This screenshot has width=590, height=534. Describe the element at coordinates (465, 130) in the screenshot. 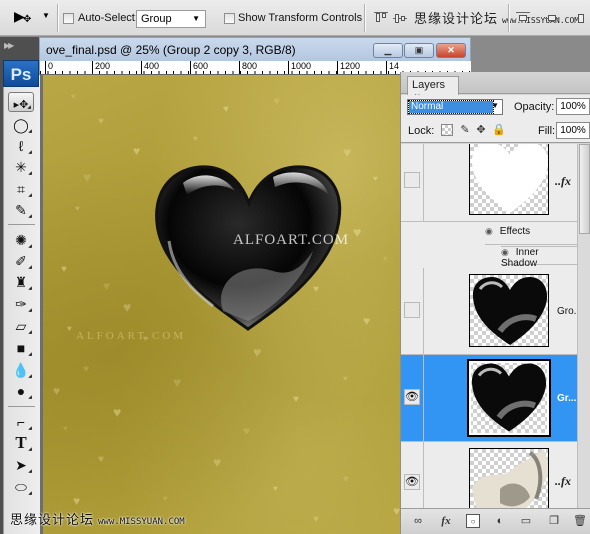

I see `lock-pixels-brush-icon: ✎` at that location.